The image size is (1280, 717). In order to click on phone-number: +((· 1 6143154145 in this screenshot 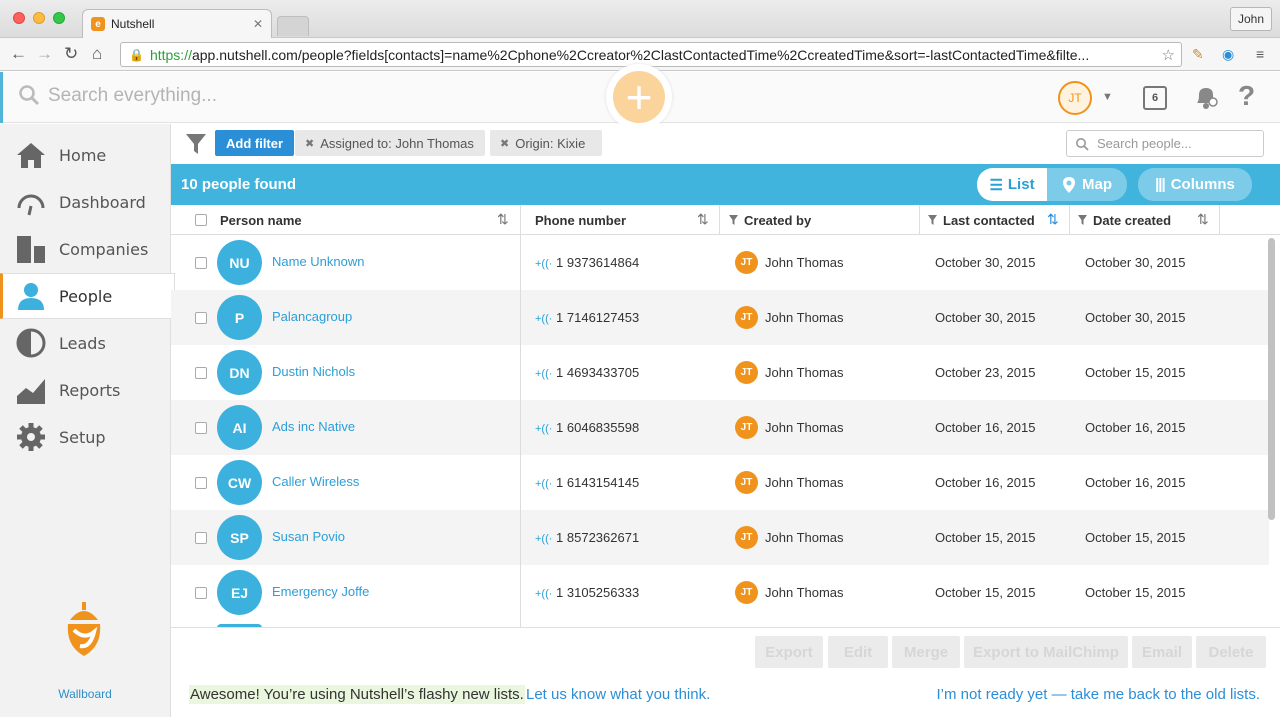, I will do `click(587, 482)`.